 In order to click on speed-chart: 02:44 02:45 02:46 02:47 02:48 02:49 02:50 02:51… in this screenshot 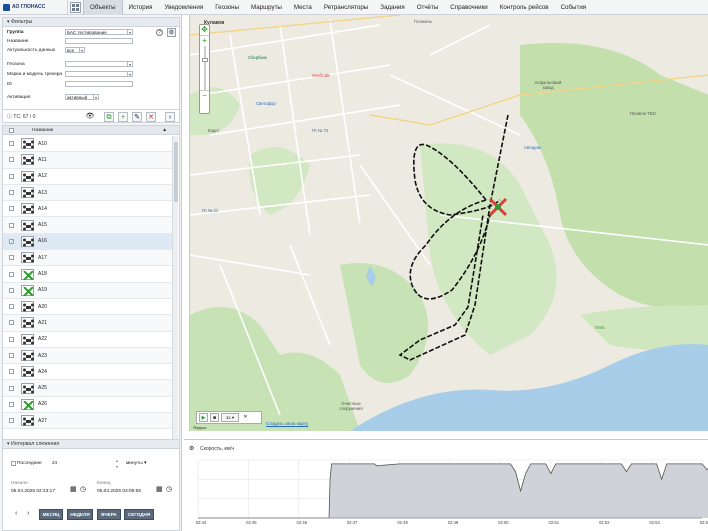, I will do `click(446, 485)`.